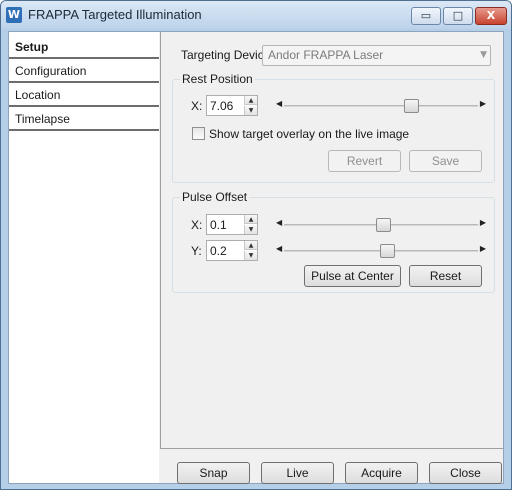 The image size is (512, 490). What do you see at coordinates (197, 225) in the screenshot?
I see `pulse-x-label: X:` at bounding box center [197, 225].